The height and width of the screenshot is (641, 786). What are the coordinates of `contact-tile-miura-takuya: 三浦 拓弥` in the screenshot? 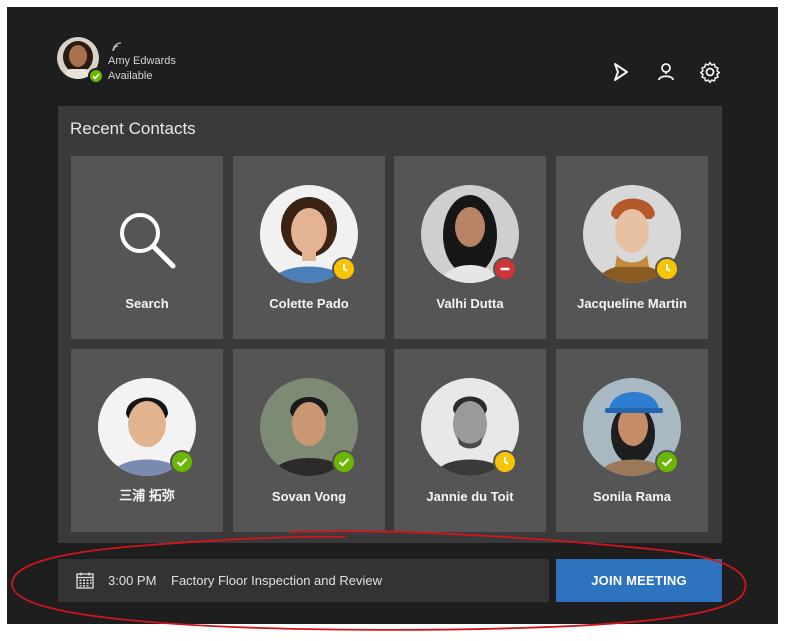 It's located at (147, 440).